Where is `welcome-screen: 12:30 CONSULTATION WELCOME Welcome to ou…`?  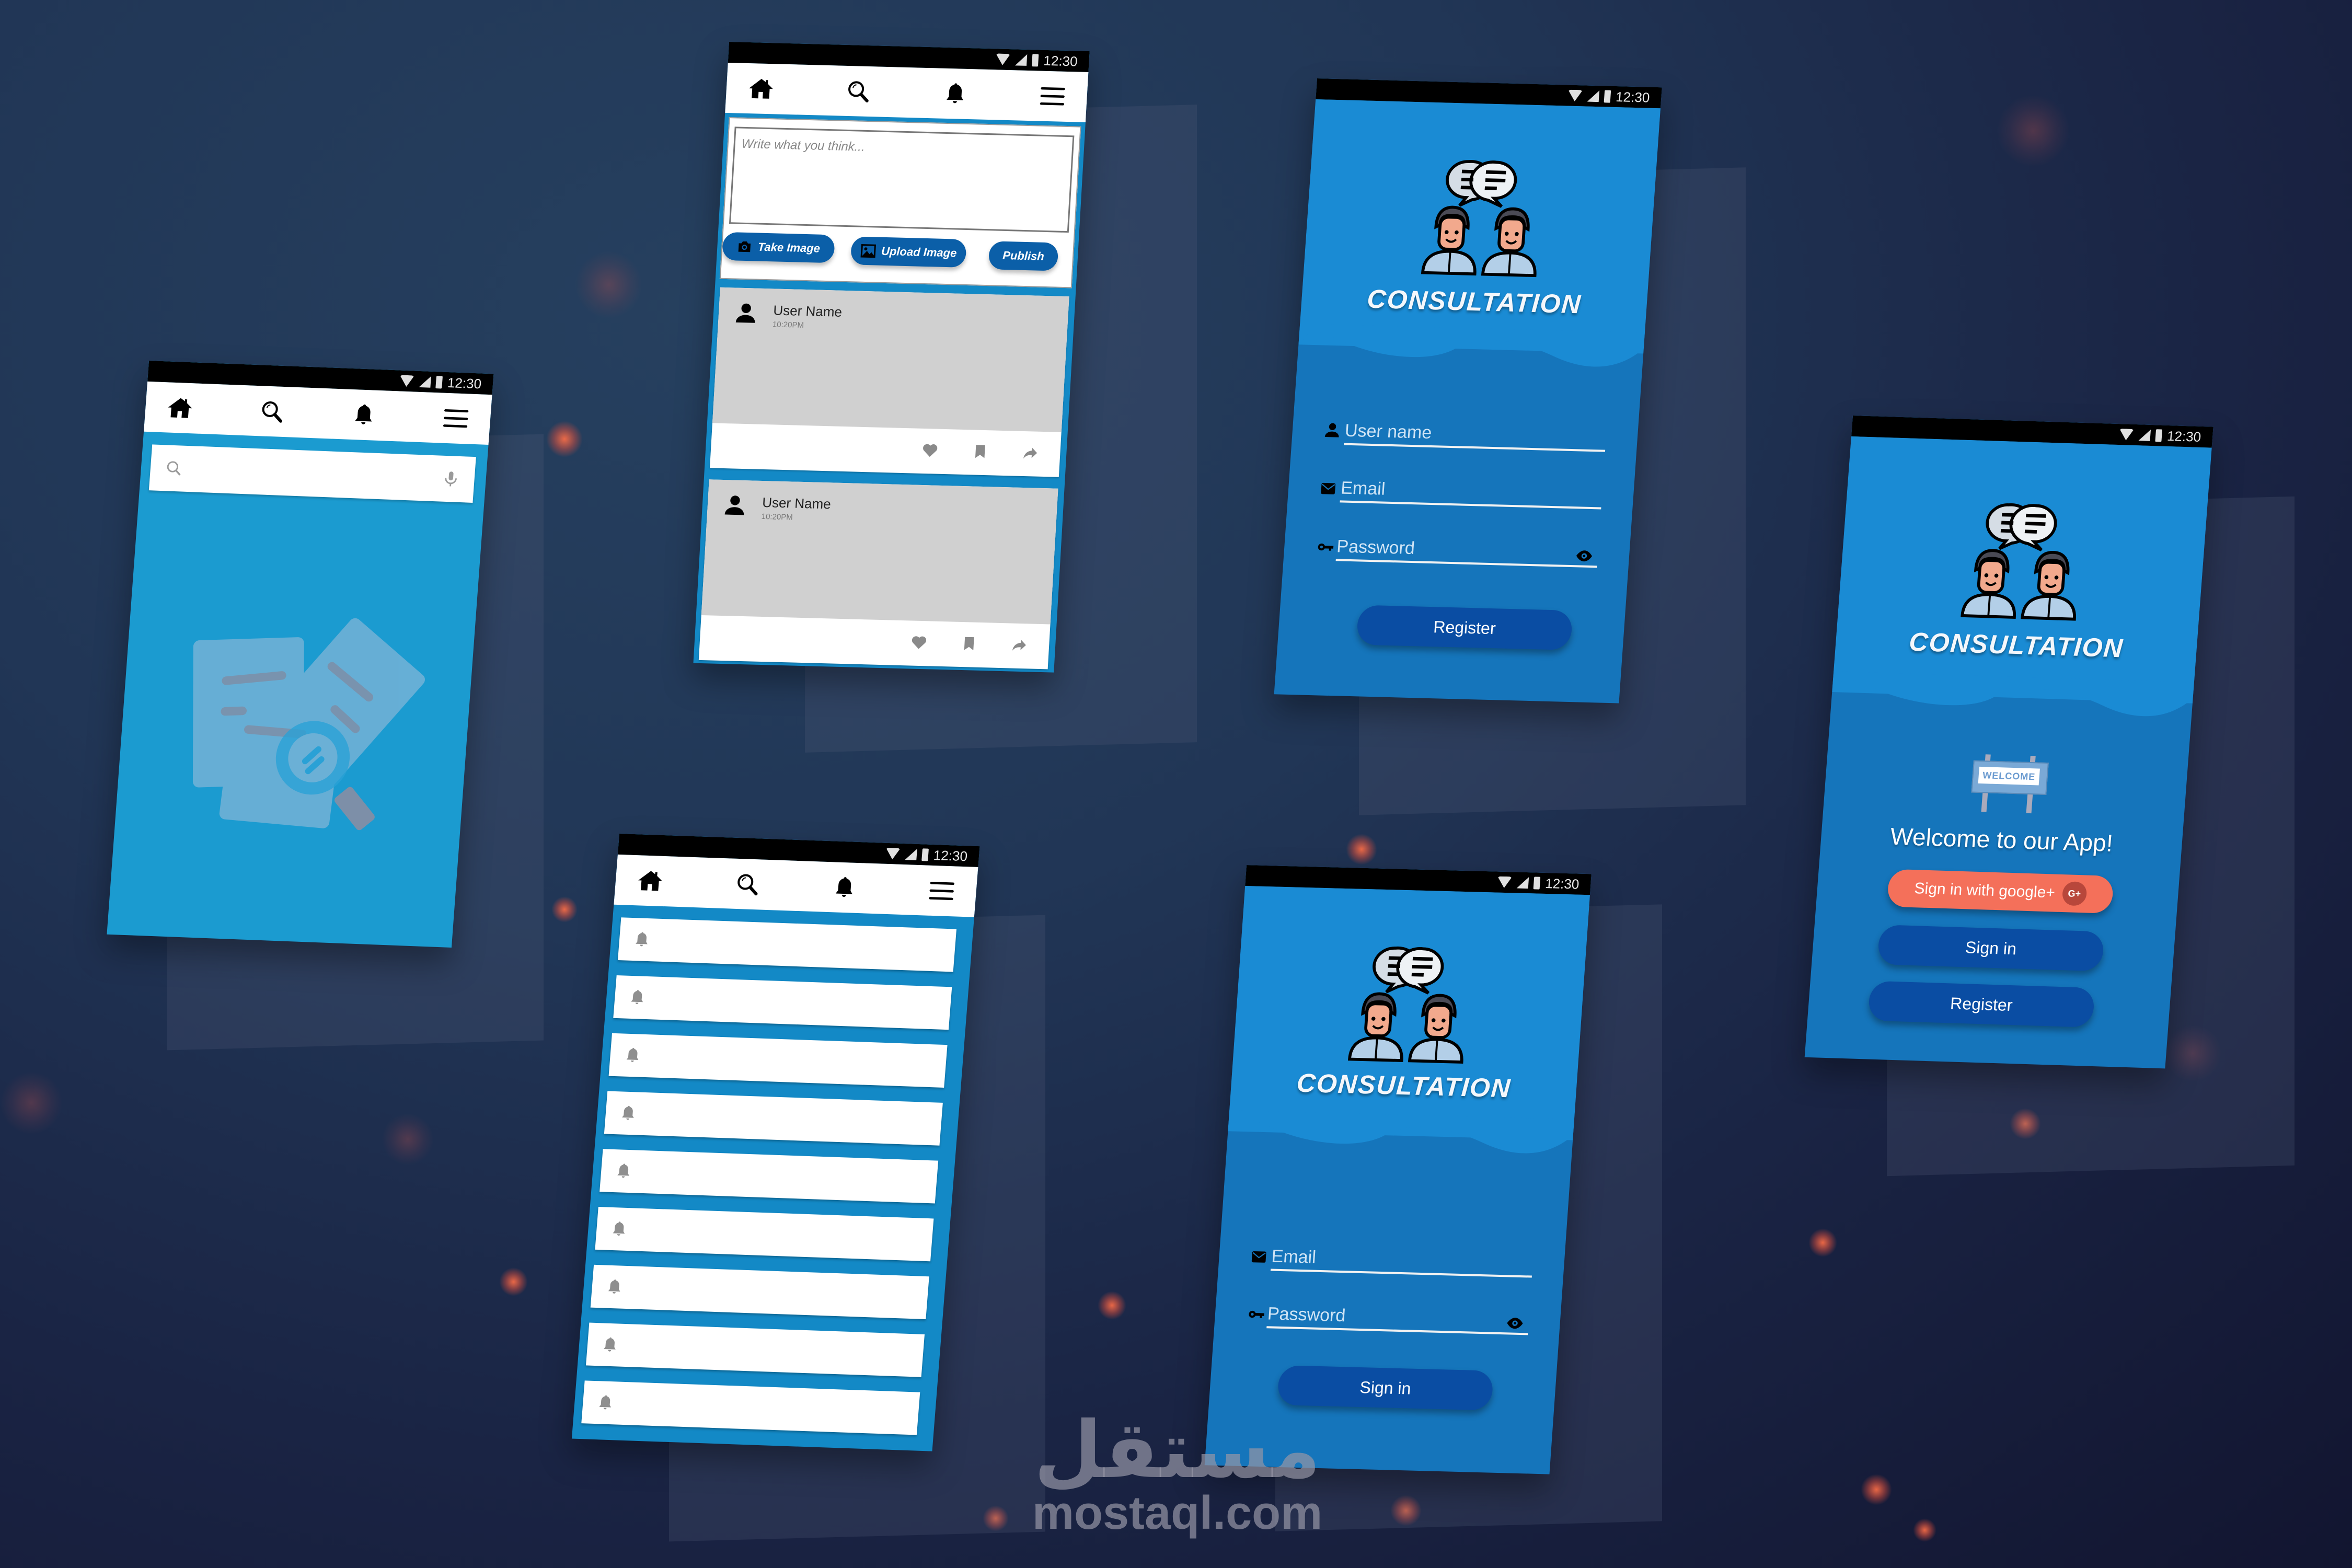 welcome-screen: 12:30 CONSULTATION WELCOME Welcome to ou… is located at coordinates (2008, 742).